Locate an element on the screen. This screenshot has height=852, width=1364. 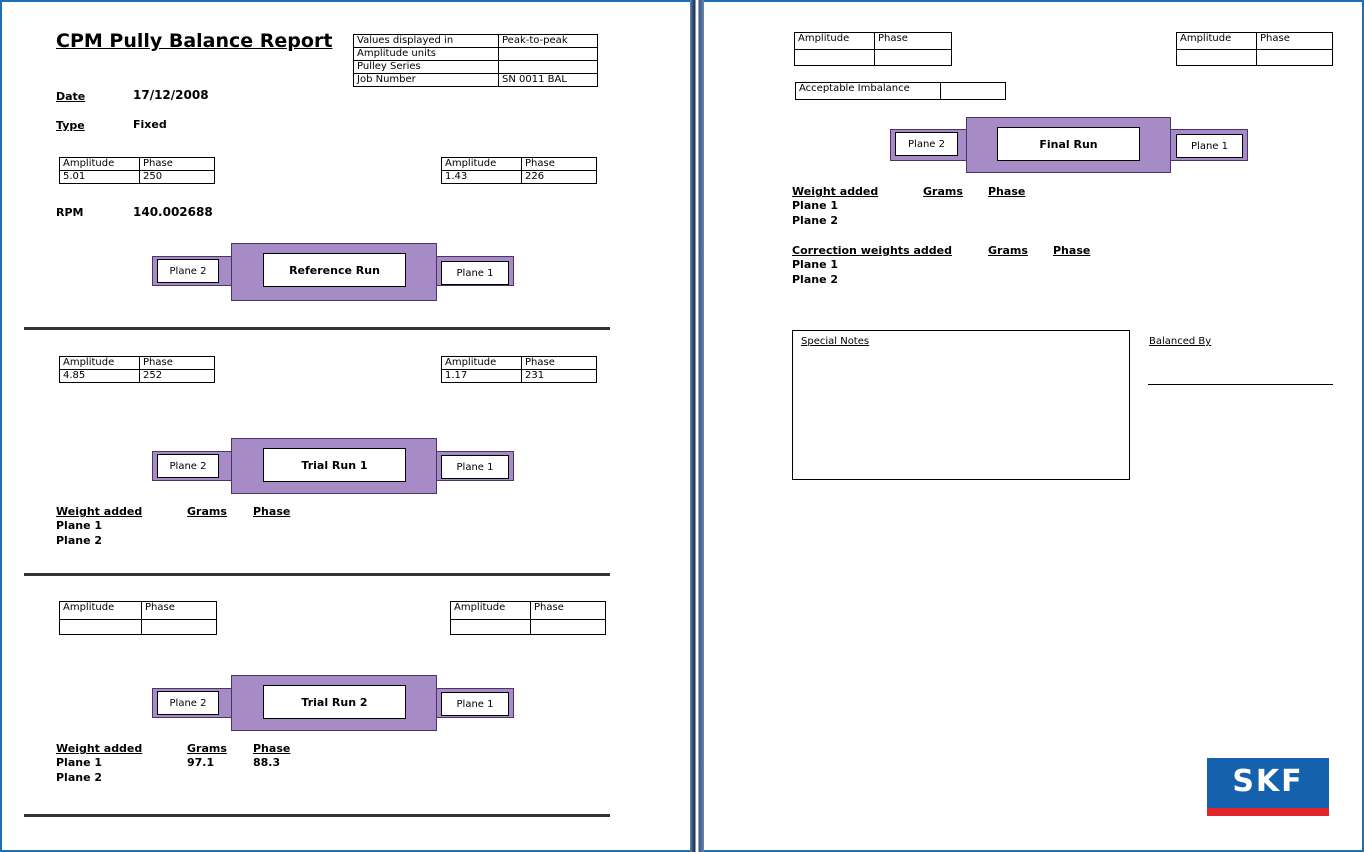
type-value: Fixed is located at coordinates (150, 124).